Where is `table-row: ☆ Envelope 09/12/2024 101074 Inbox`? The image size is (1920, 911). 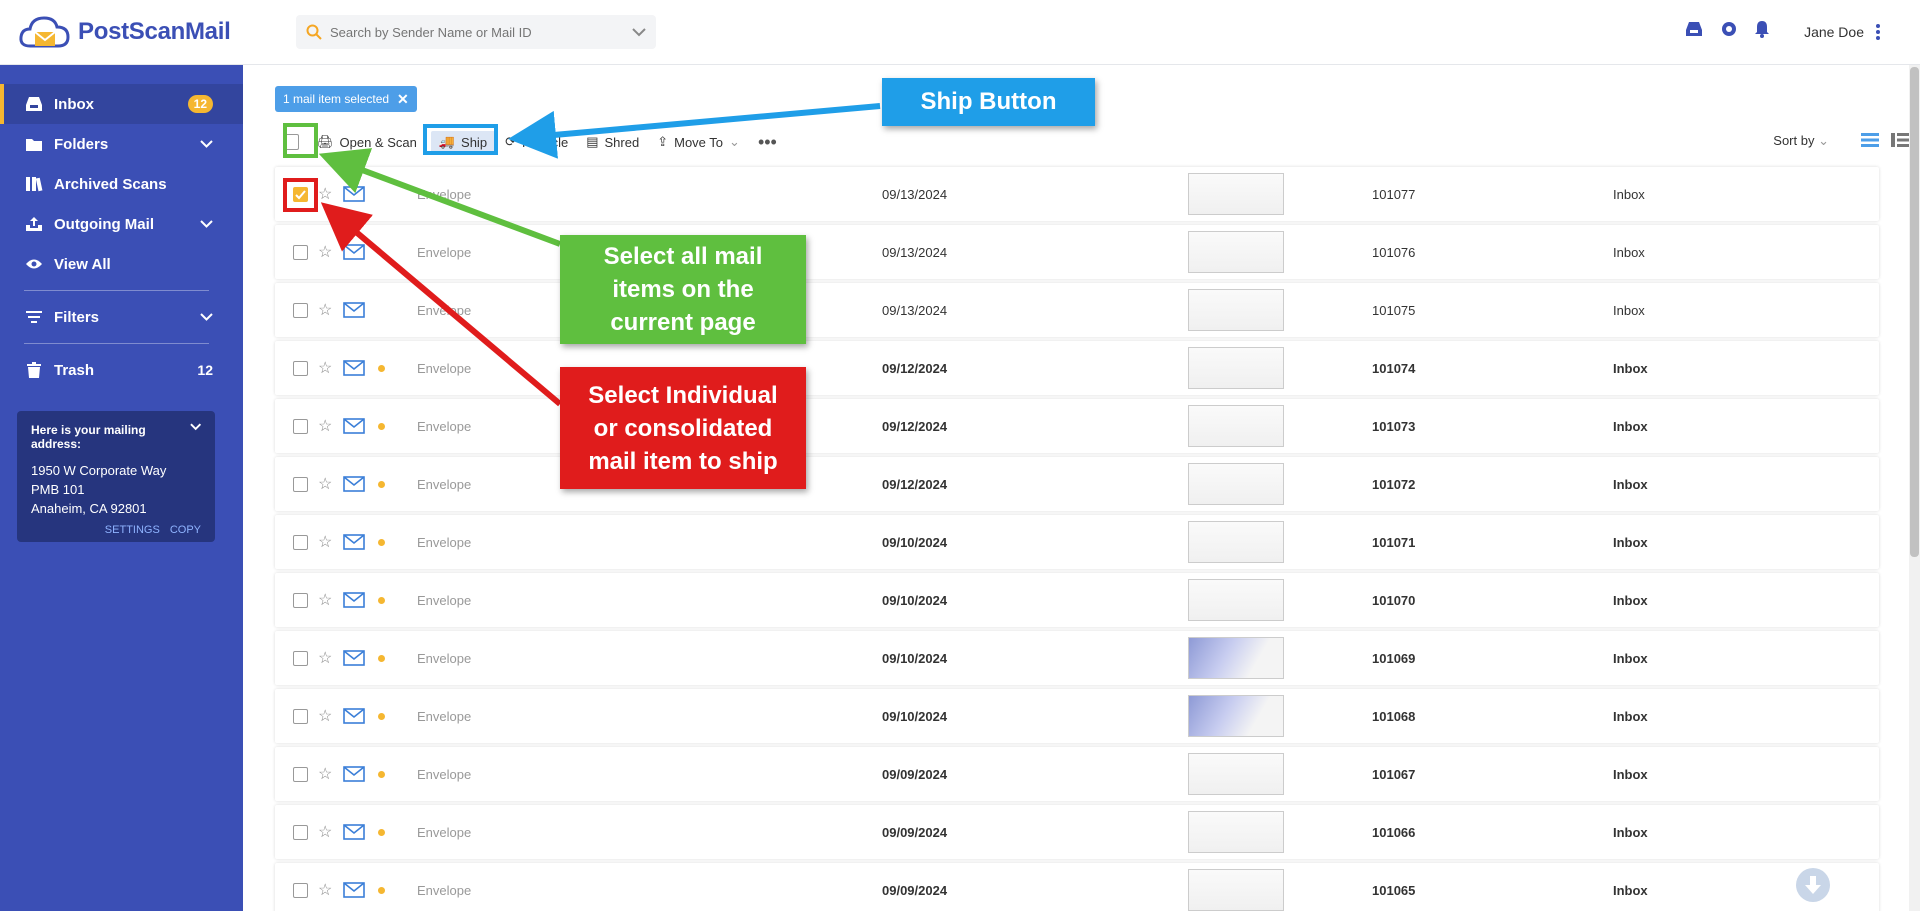
table-row: ☆ Envelope 09/12/2024 101074 Inbox is located at coordinates (1077, 368).